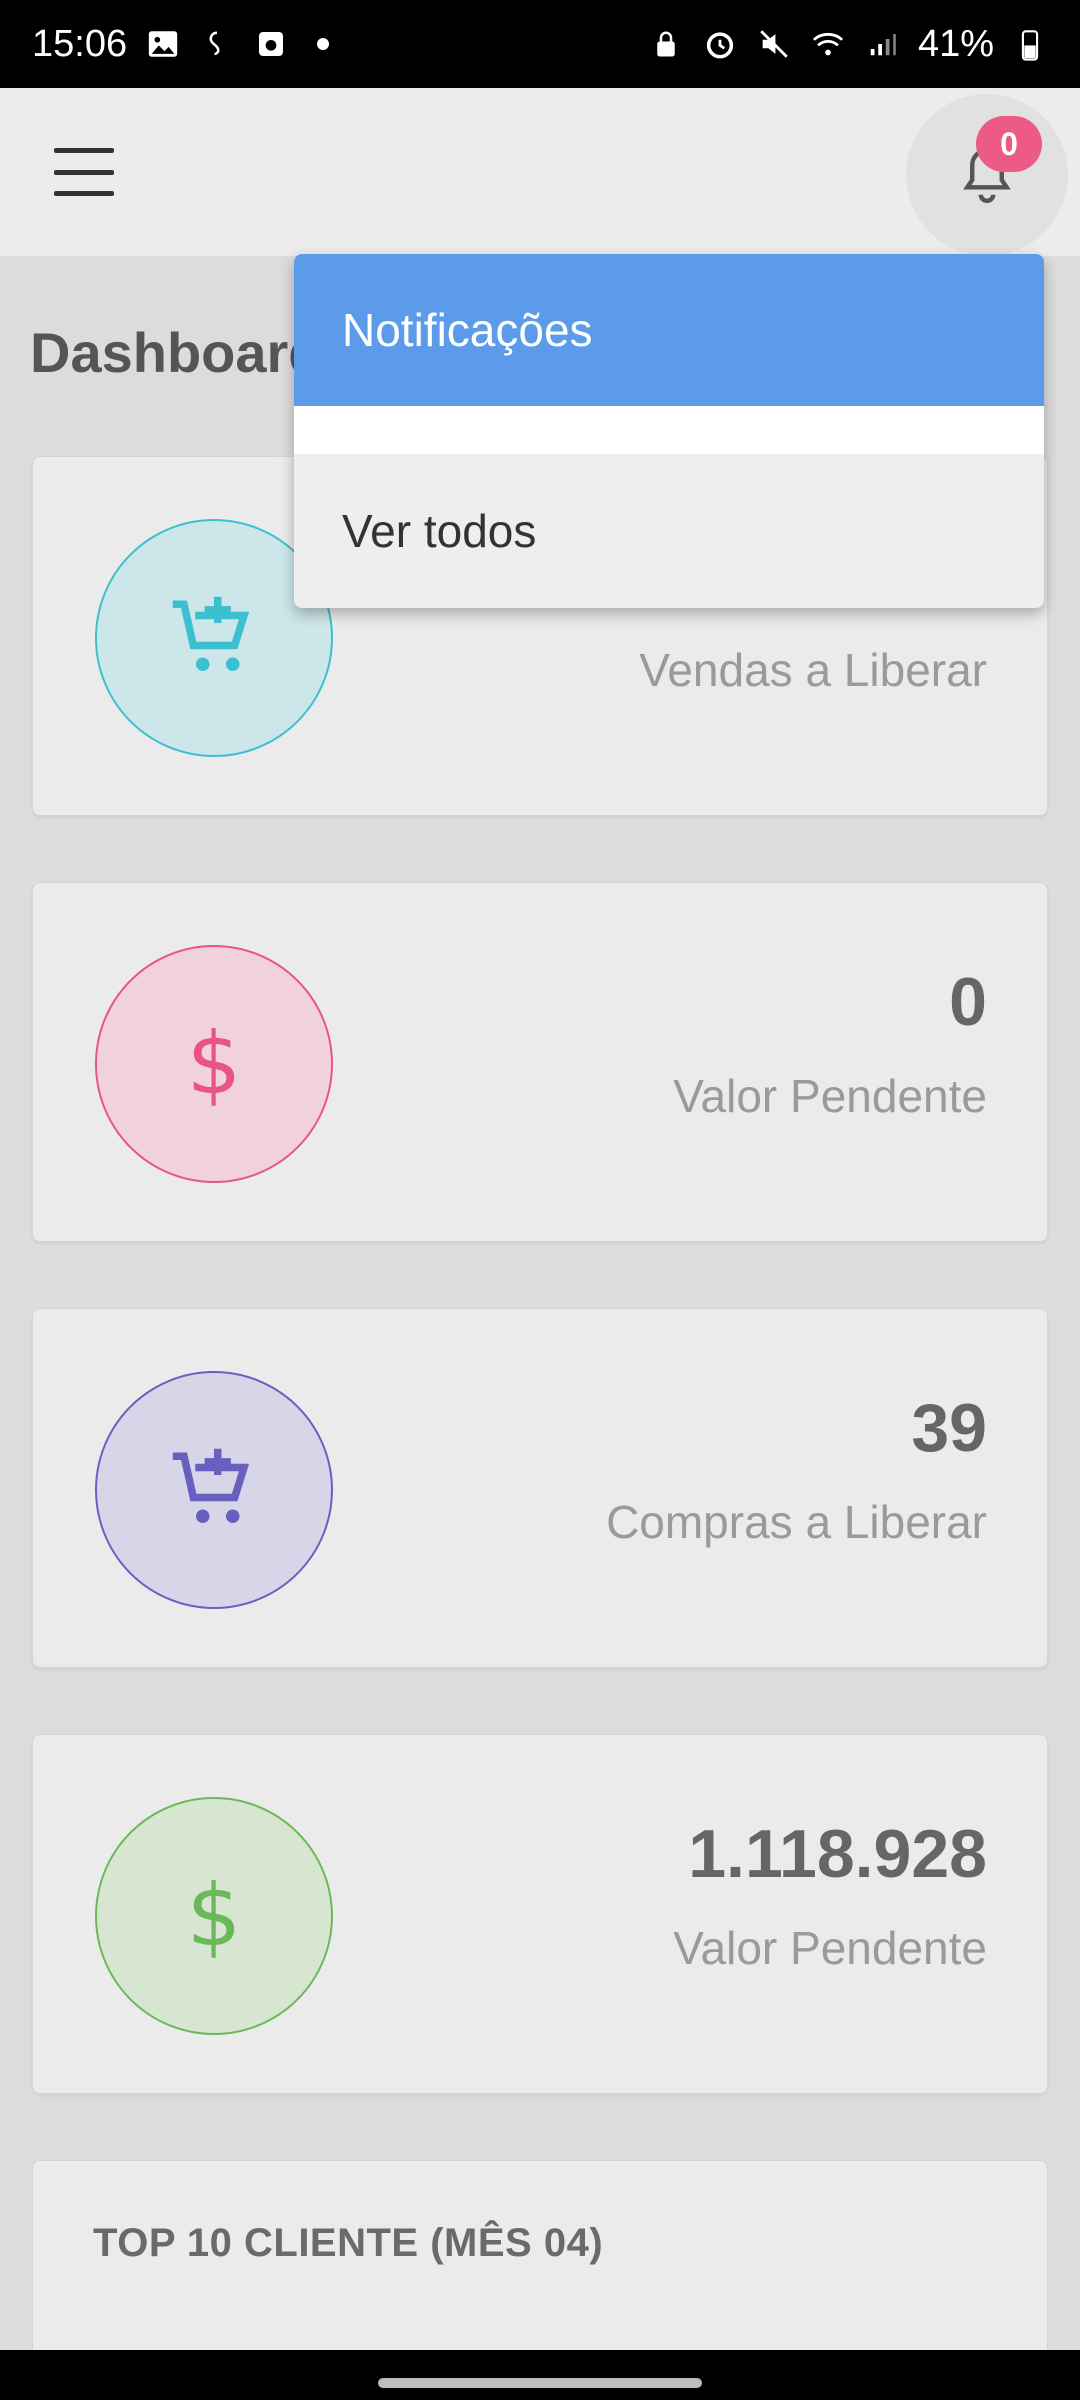 The image size is (1080, 2400). Describe the element at coordinates (348, 2243) in the screenshot. I see `top10-title: TOP 10 CLIENTE (MÊS 04)` at that location.